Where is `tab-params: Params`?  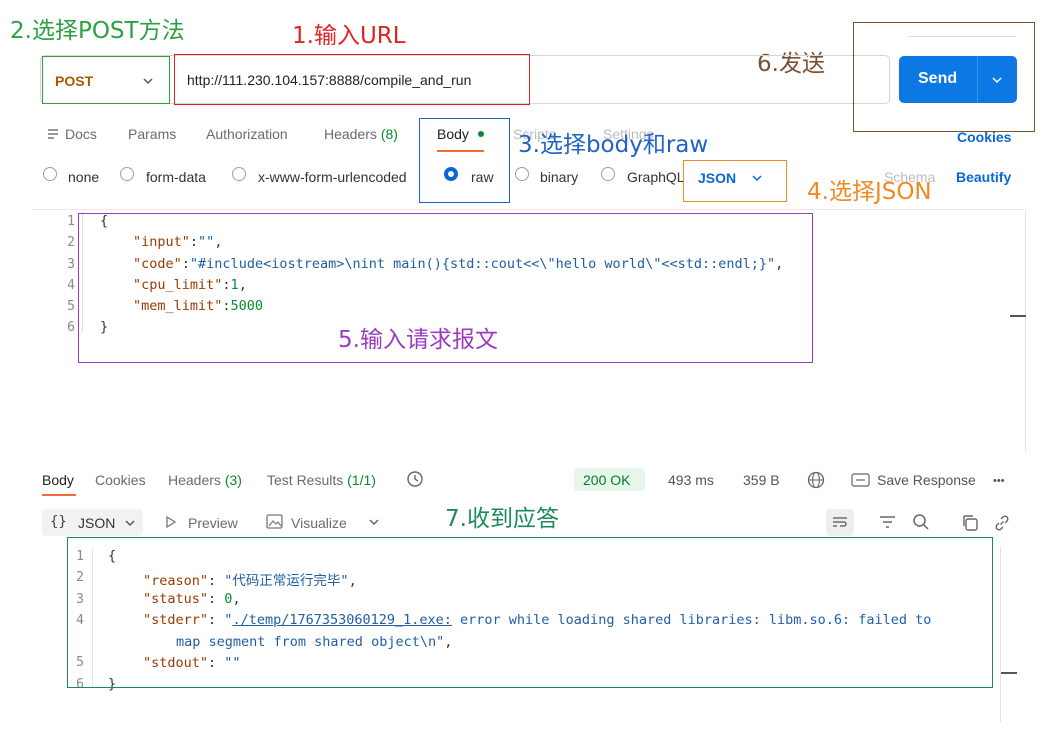 tab-params: Params is located at coordinates (152, 134).